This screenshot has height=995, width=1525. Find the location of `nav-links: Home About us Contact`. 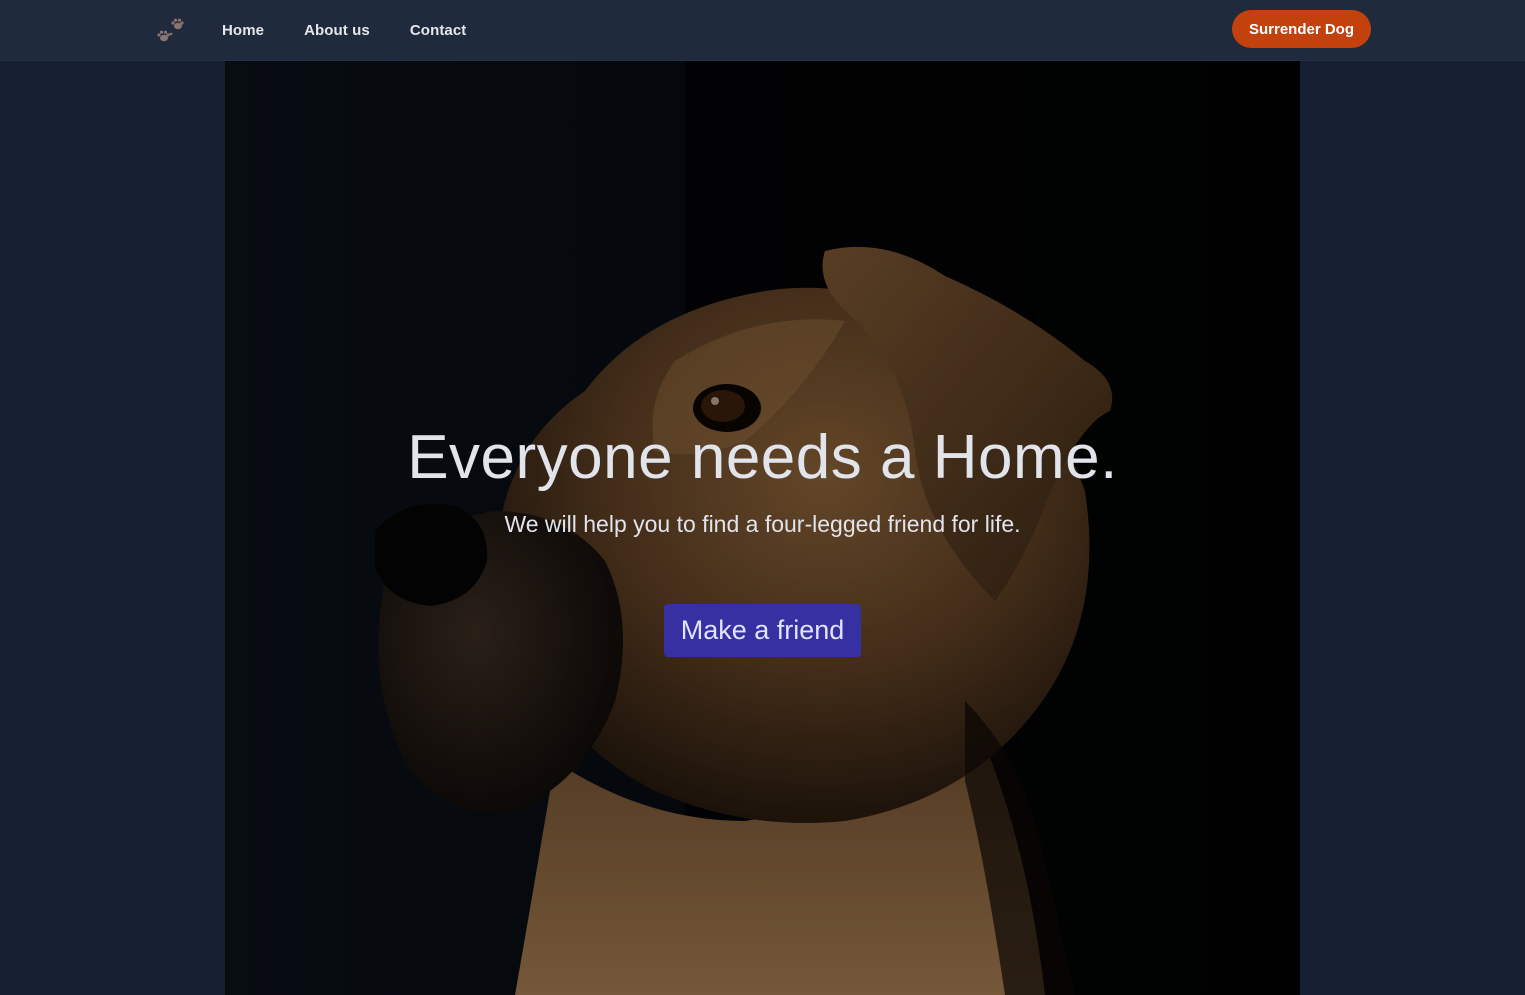

nav-links: Home About us Contact is located at coordinates (364, 30).